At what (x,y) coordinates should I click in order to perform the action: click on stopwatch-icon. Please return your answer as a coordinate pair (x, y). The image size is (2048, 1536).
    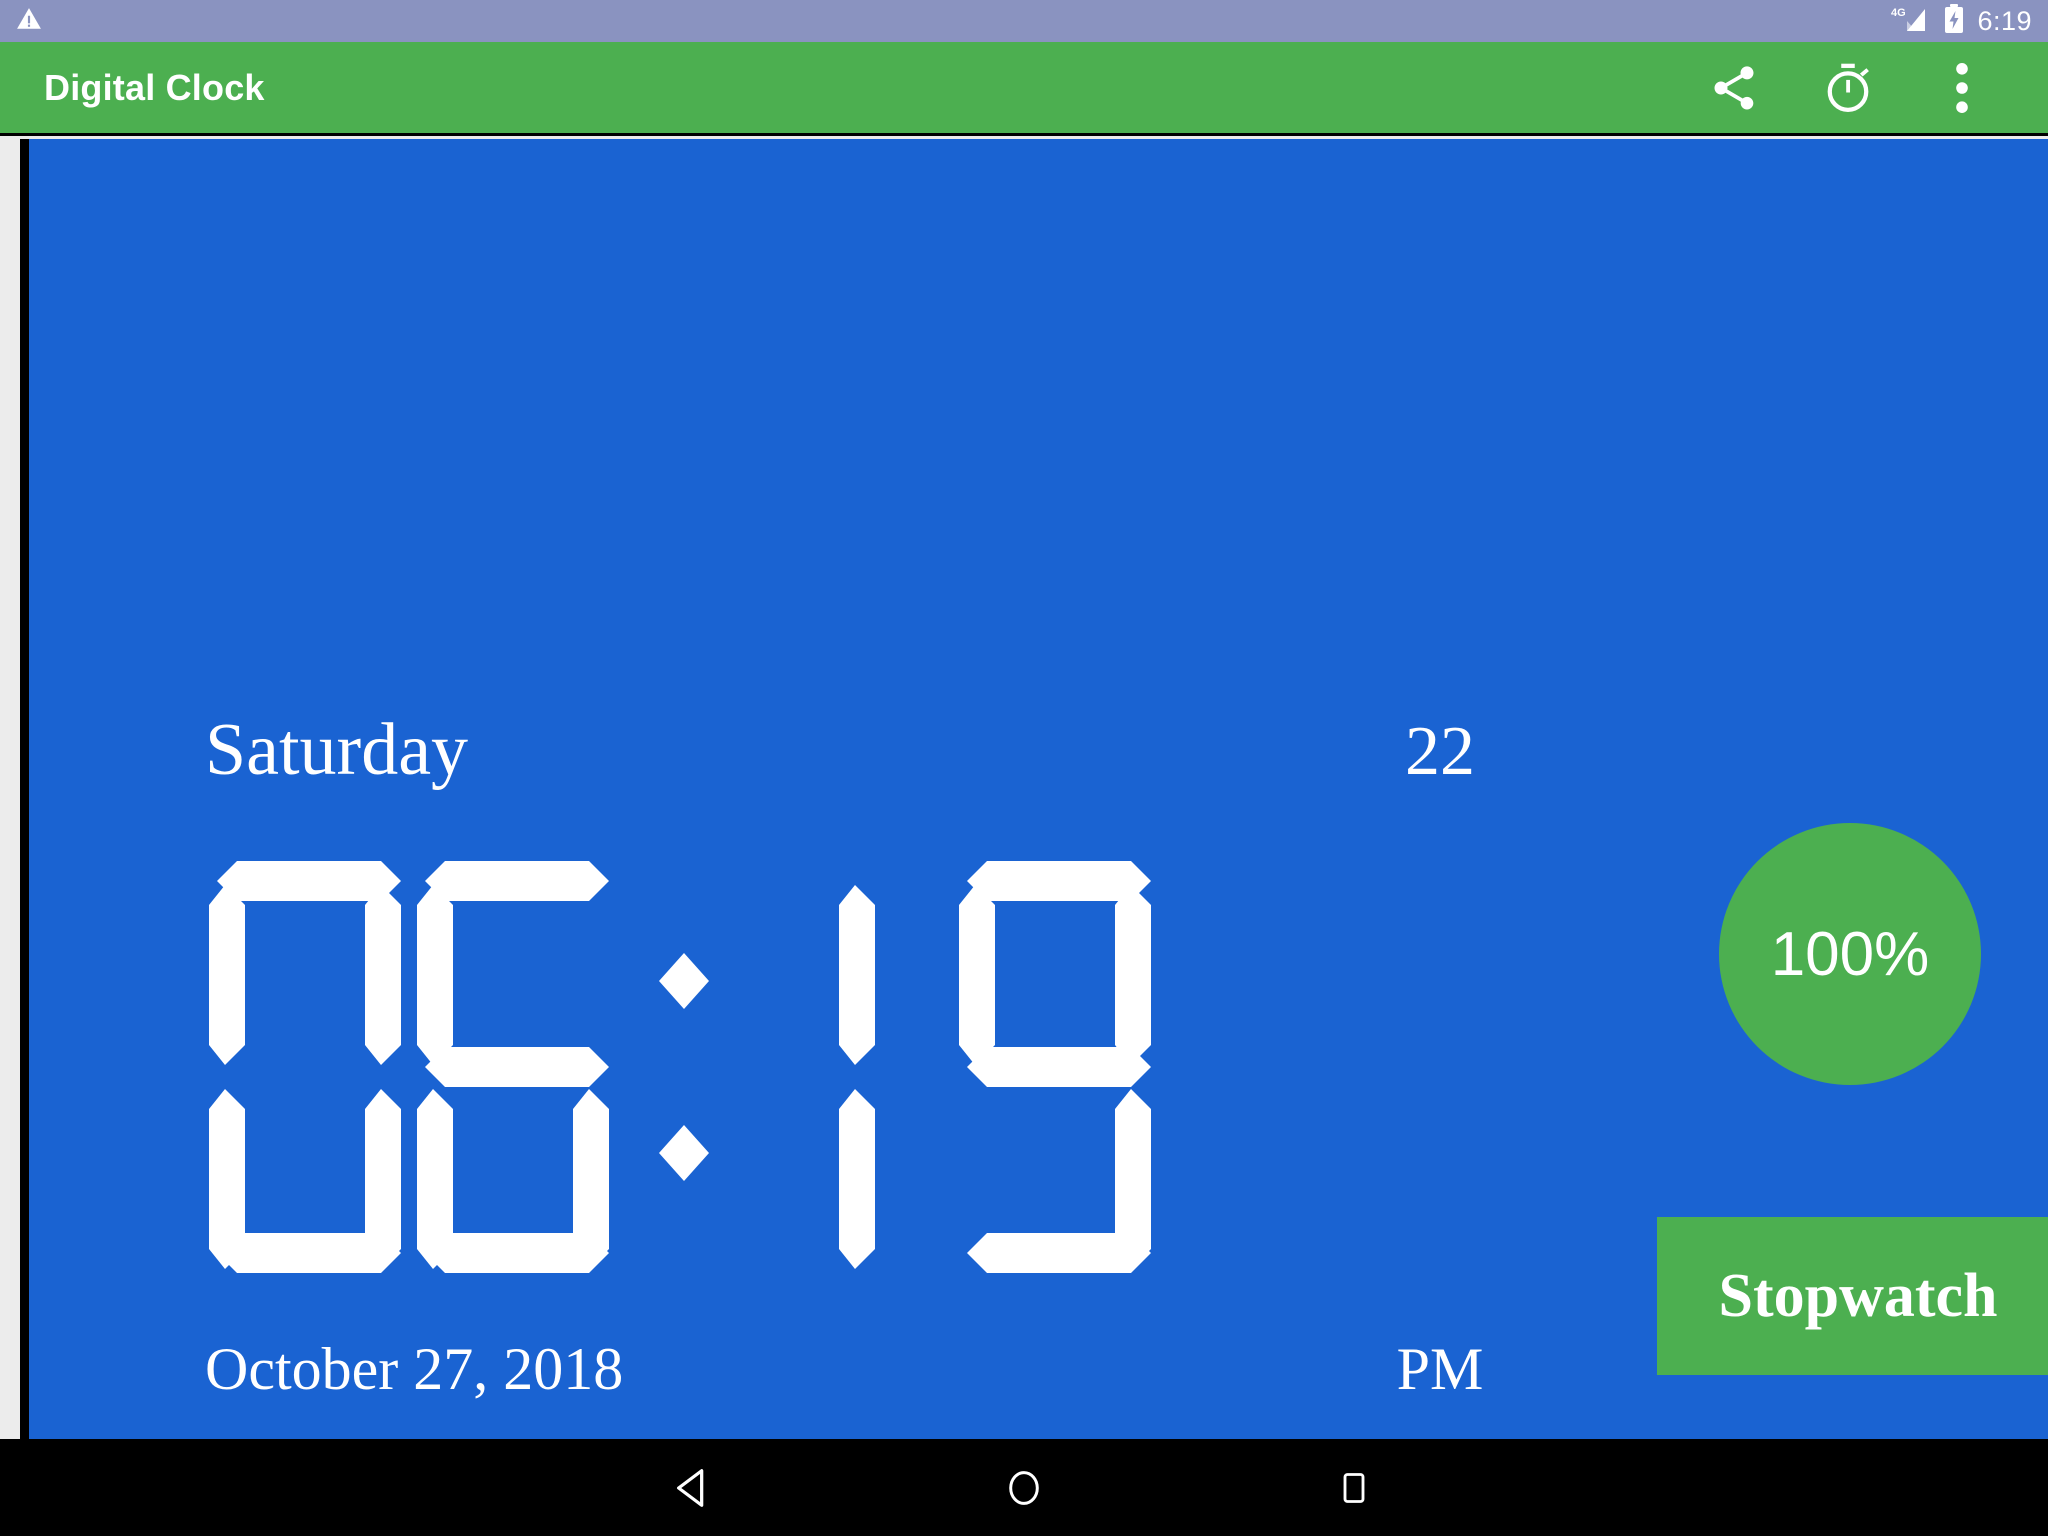
    Looking at the image, I should click on (1848, 88).